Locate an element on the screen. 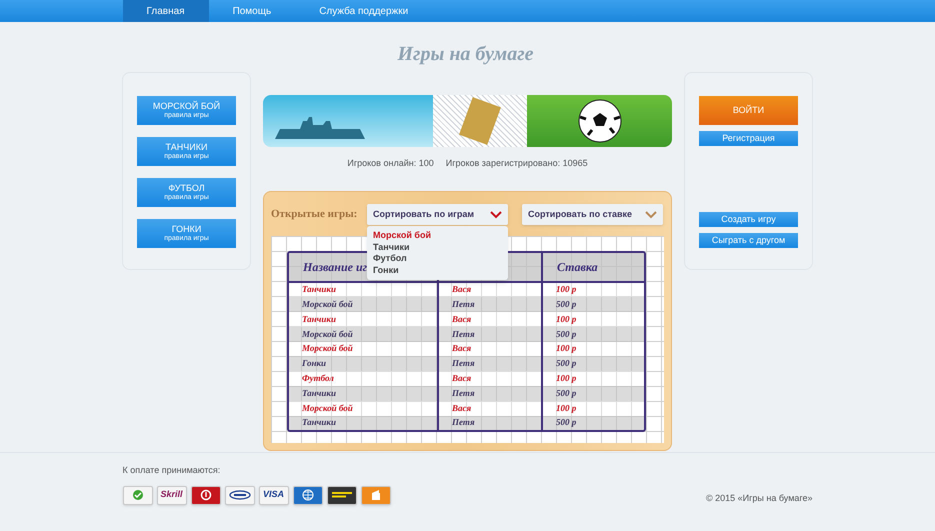  stats-text: Игроков зарегистрировано: 10965 is located at coordinates (517, 163).